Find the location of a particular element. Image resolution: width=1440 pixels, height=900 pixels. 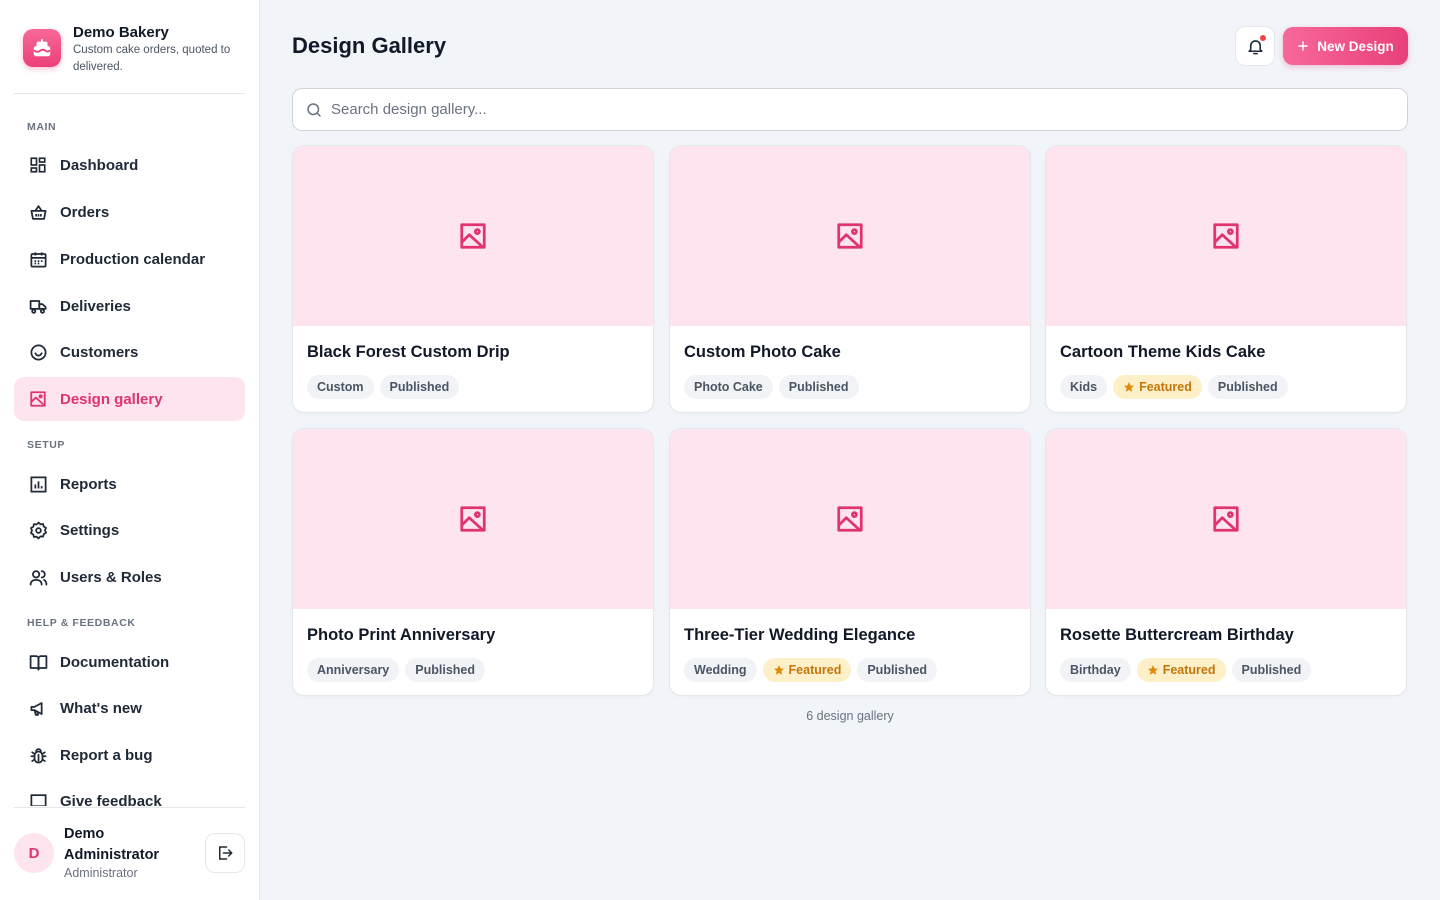

design-tags: Photo Cake Published is located at coordinates (771, 387).